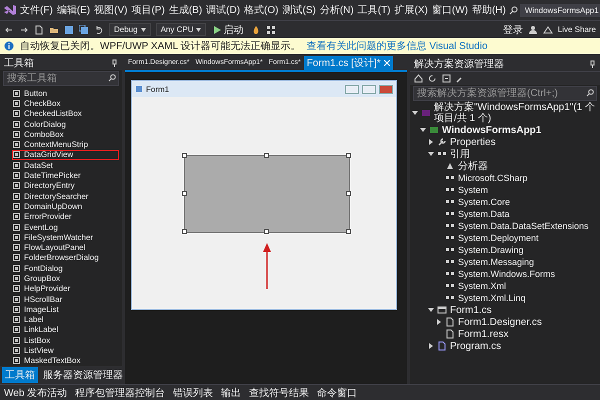 The height and width of the screenshot is (400, 600). Describe the element at coordinates (39, 29) in the screenshot. I see `new-file-icon` at that location.